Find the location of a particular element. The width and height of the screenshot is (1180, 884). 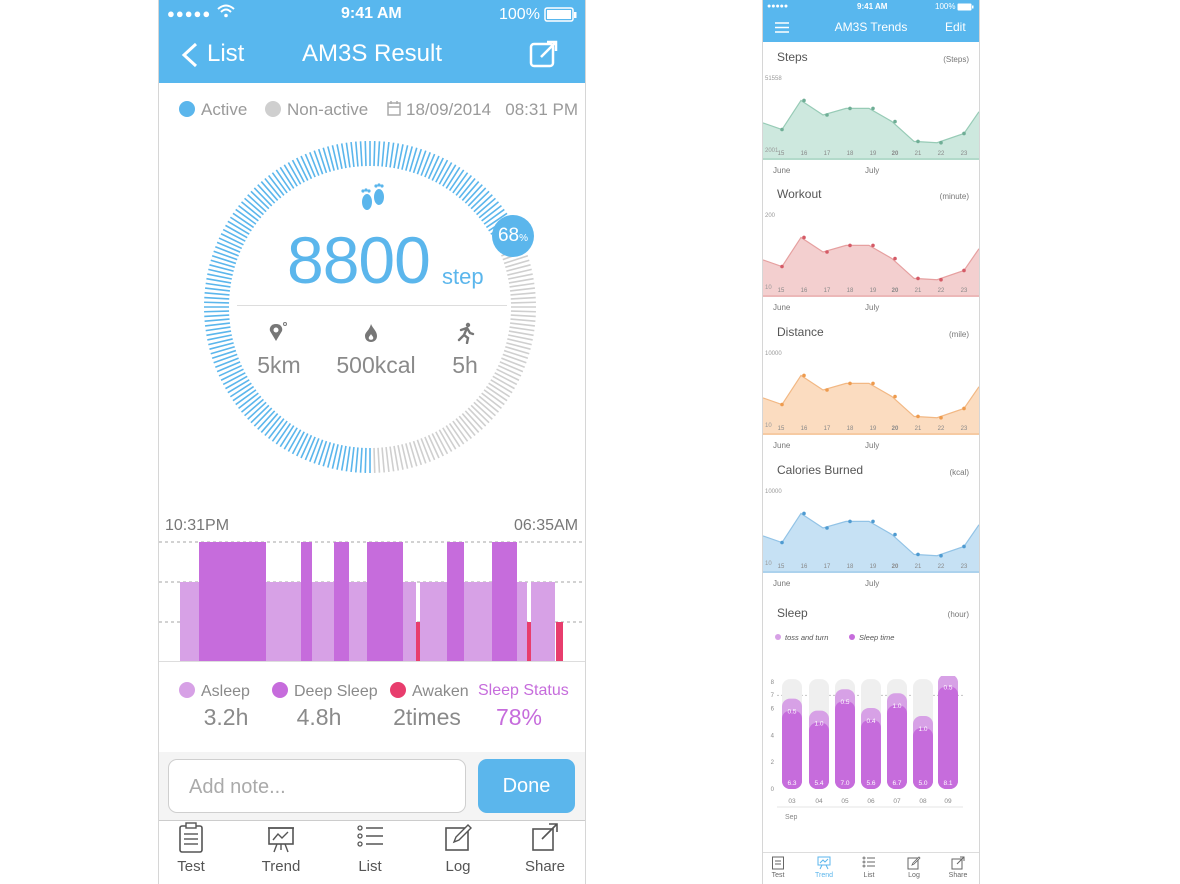

trend-day-label: 18 is located at coordinates (850, 429).